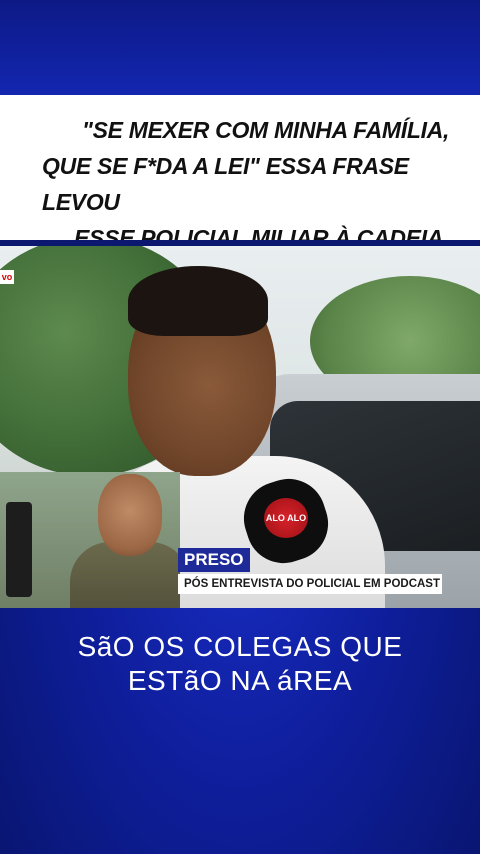 This screenshot has height=854, width=480. What do you see at coordinates (198, 301) in the screenshot?
I see `interviewee-hair` at bounding box center [198, 301].